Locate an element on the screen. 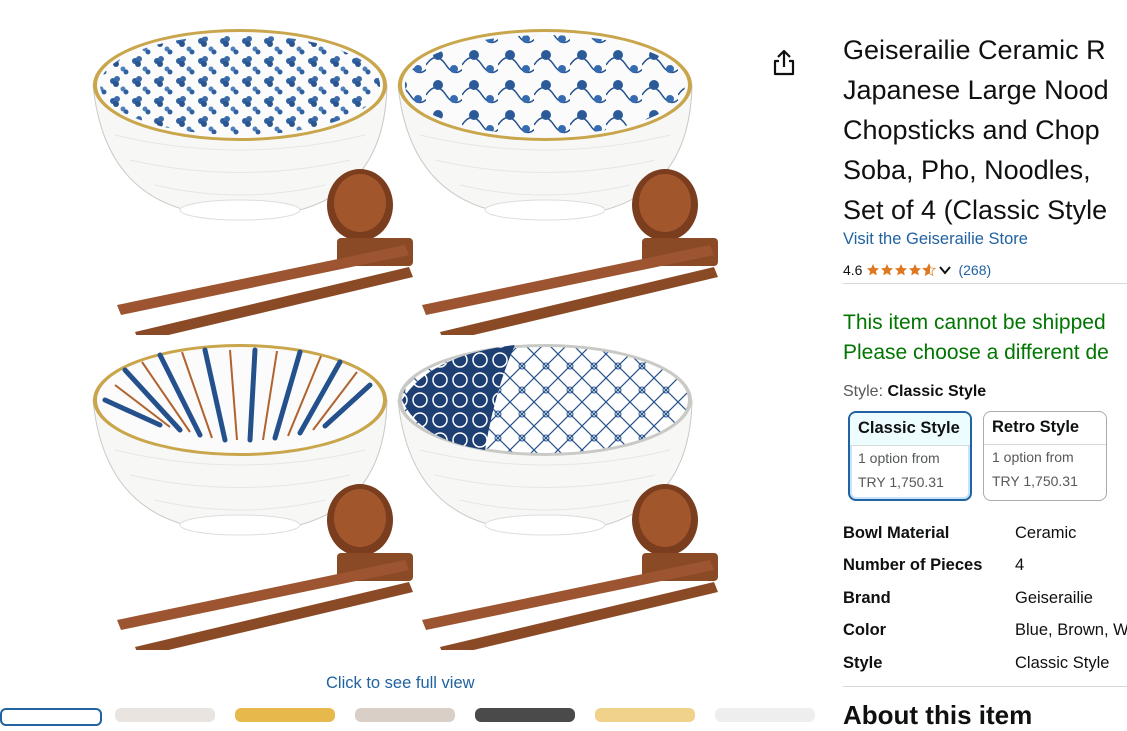 The image size is (1127, 731). spec-key: Number of Pieces is located at coordinates (913, 565).